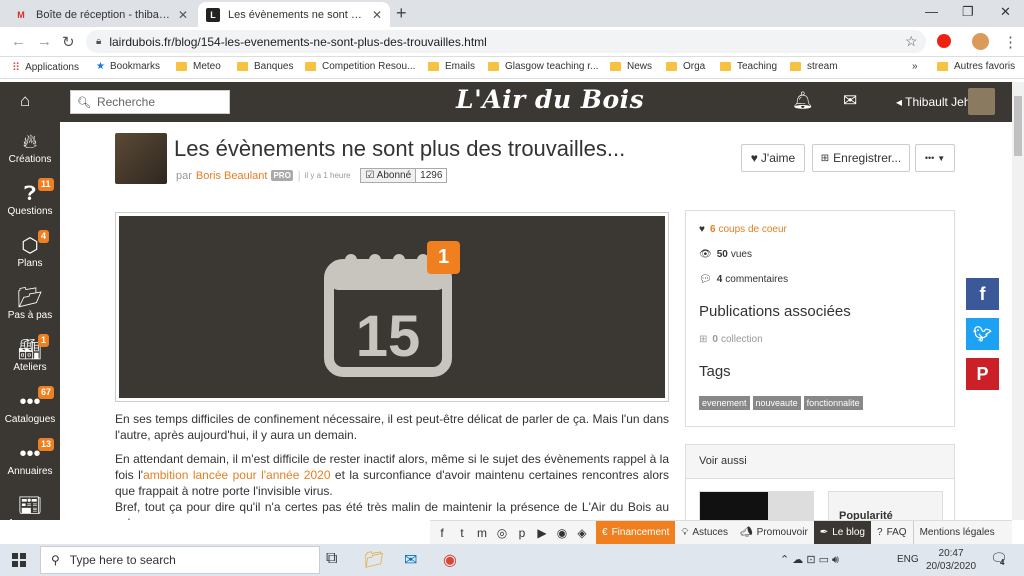 This screenshot has height=576, width=1024. What do you see at coordinates (743, 229) in the screenshot?
I see `likes-stat: ♥ 6 coups de coeur` at bounding box center [743, 229].